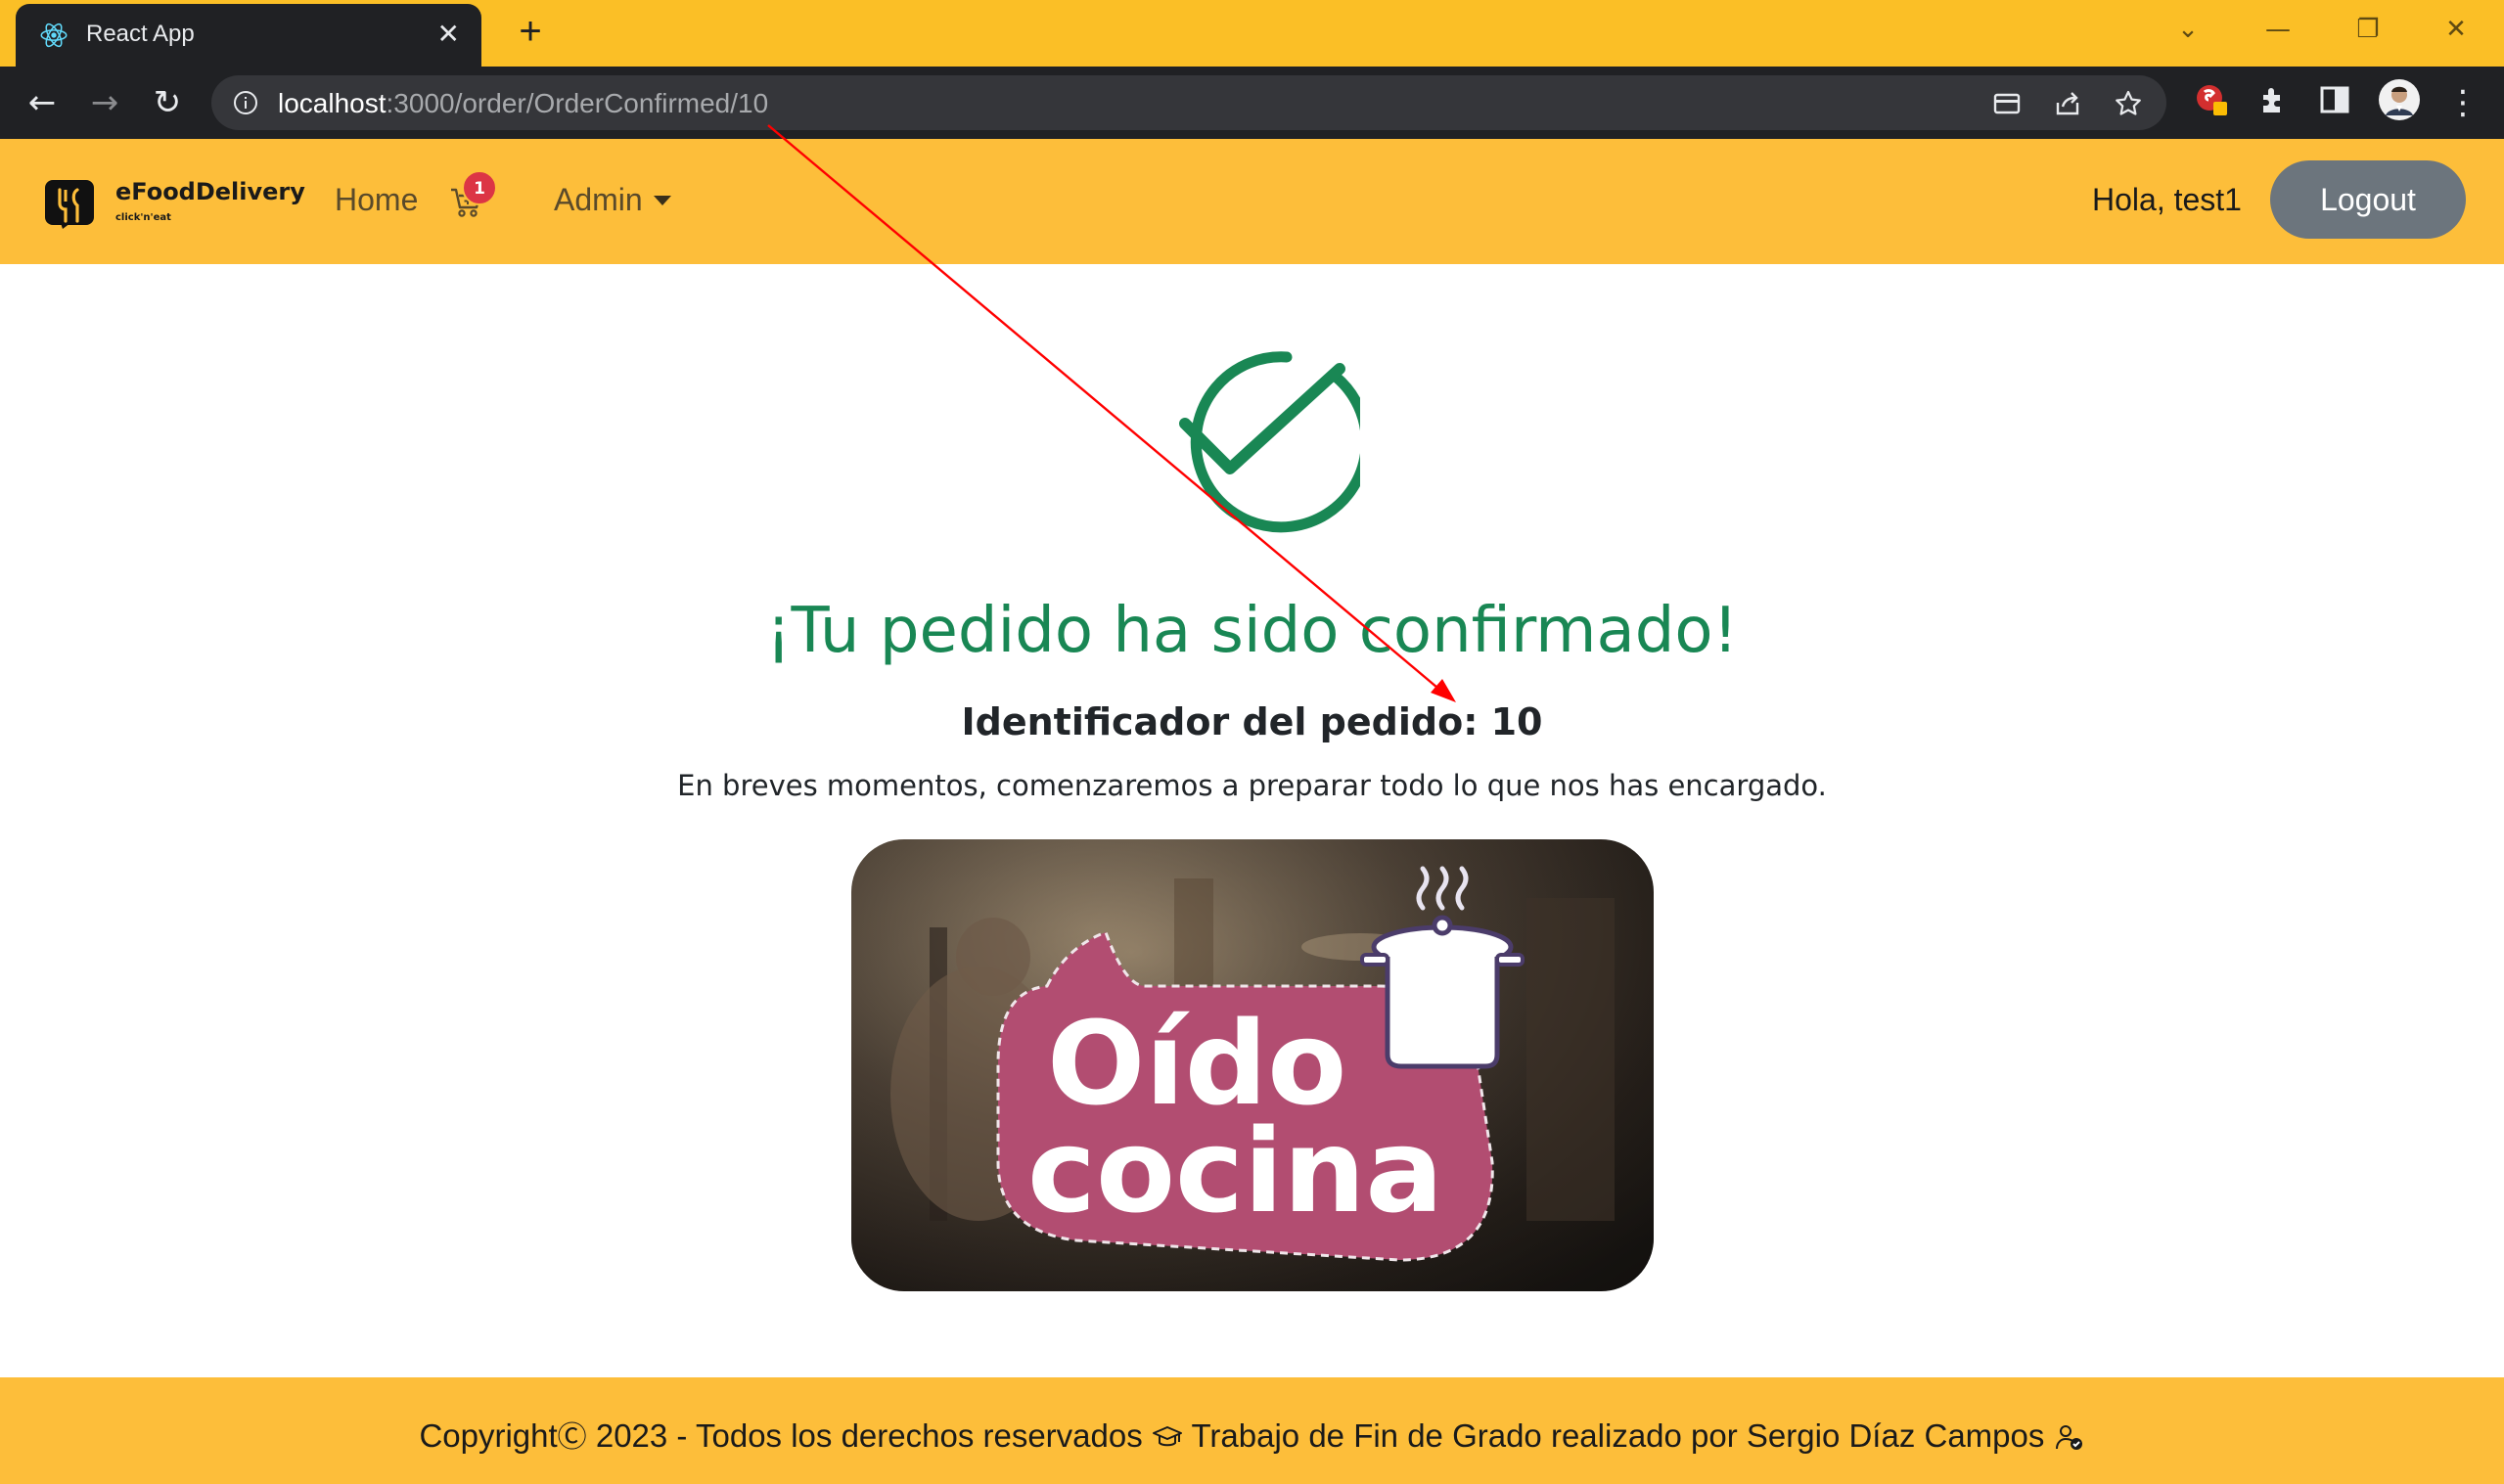  Describe the element at coordinates (1188, 102) in the screenshot. I see `address-bar: localhost:3000/order/OrderConfirmed/10` at that location.